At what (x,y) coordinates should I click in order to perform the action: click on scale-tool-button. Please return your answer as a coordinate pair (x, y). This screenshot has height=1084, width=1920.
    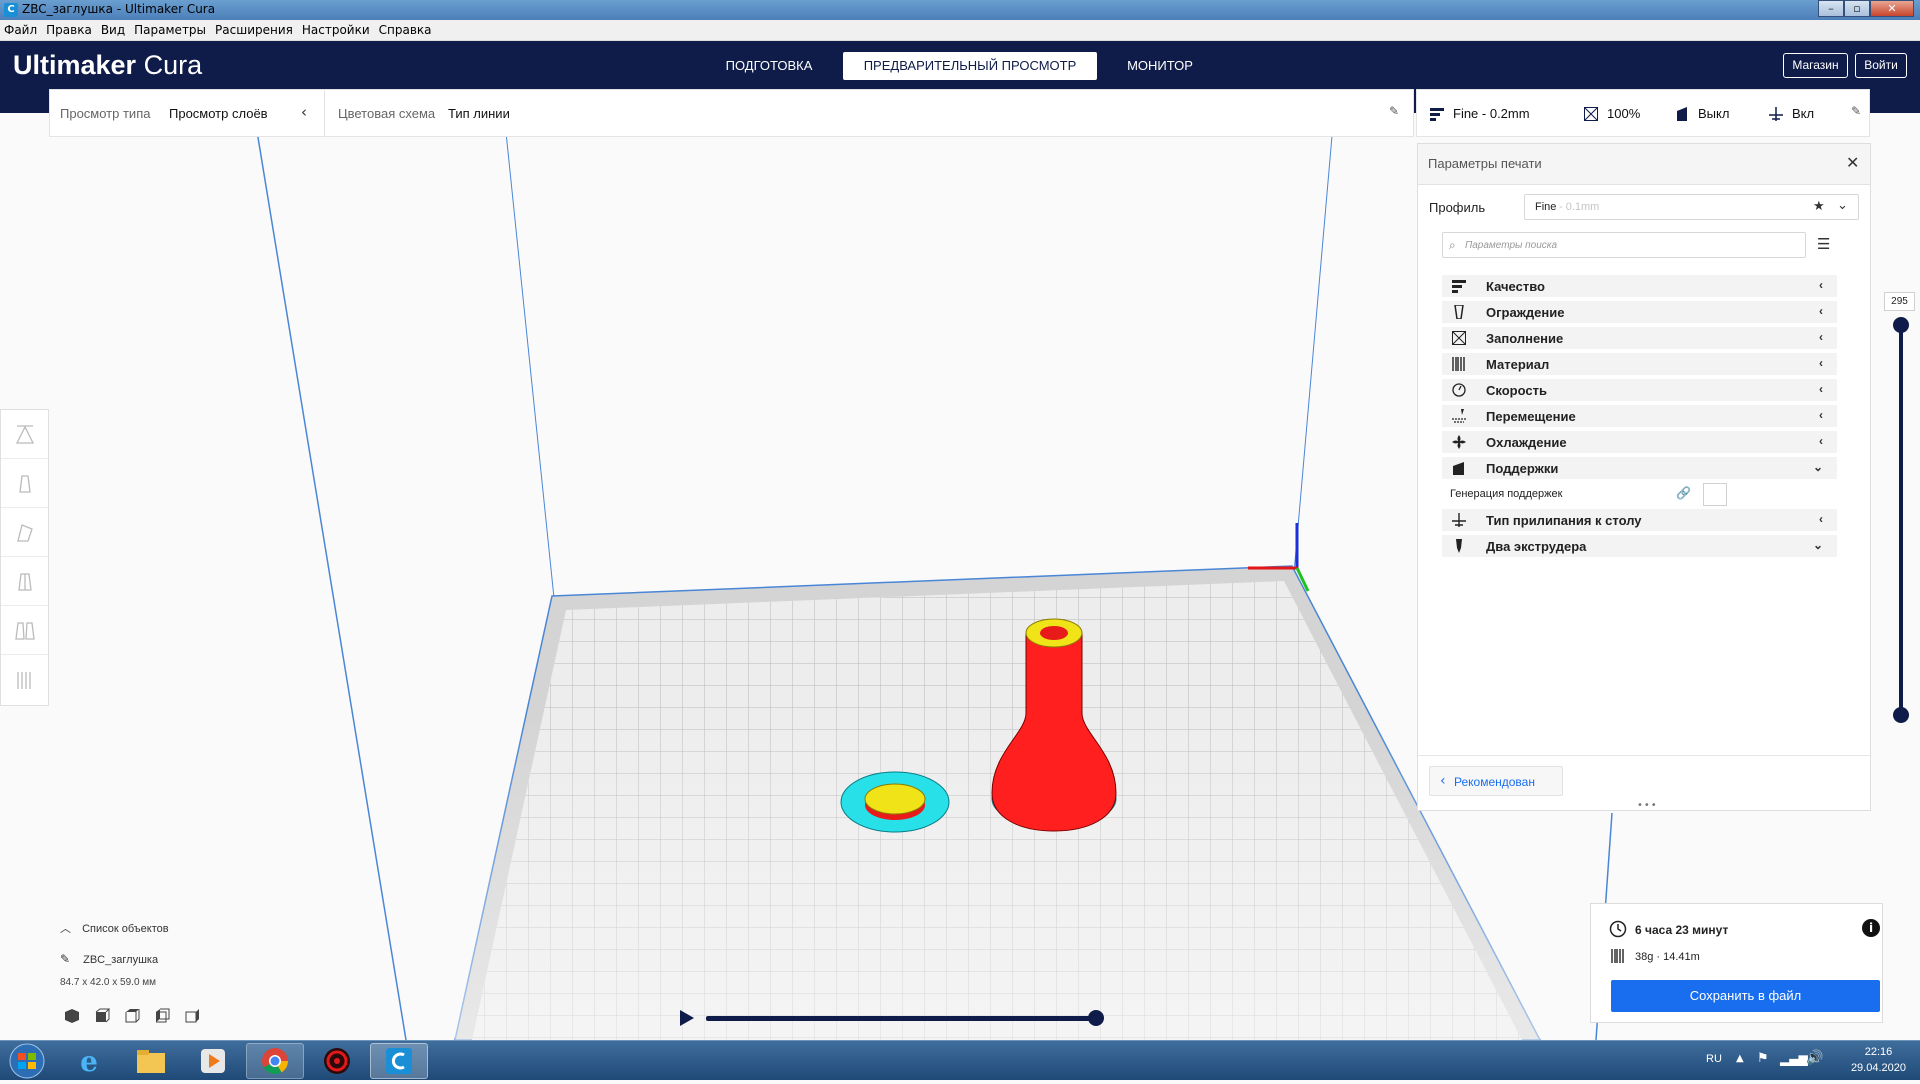
    Looking at the image, I should click on (24, 483).